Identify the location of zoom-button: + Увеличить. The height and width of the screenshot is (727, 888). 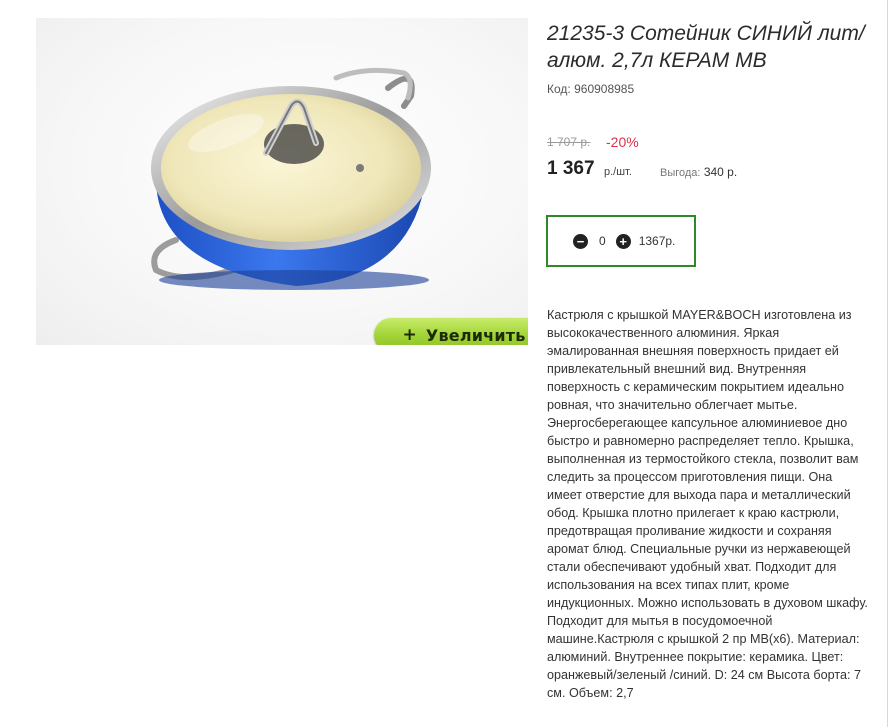
(451, 331).